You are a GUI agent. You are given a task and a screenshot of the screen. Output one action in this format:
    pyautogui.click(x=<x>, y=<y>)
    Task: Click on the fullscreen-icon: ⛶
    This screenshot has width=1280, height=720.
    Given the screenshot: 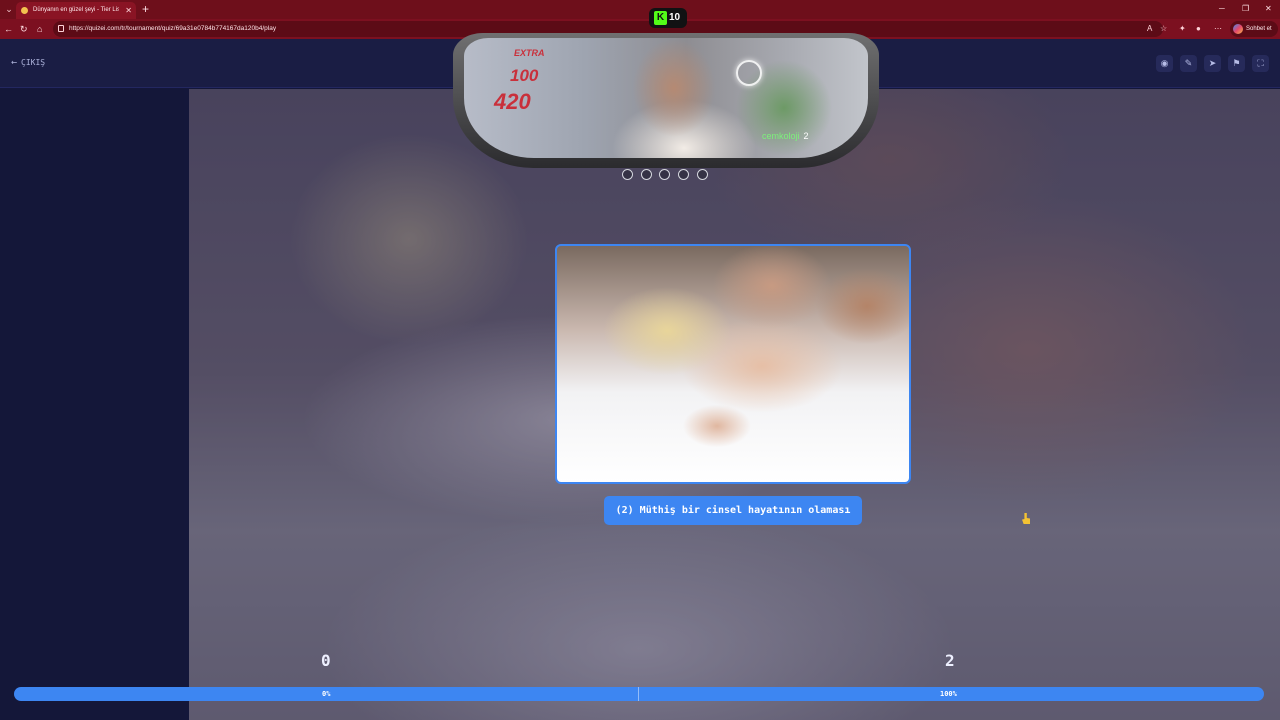 What is the action you would take?
    pyautogui.click(x=1260, y=63)
    